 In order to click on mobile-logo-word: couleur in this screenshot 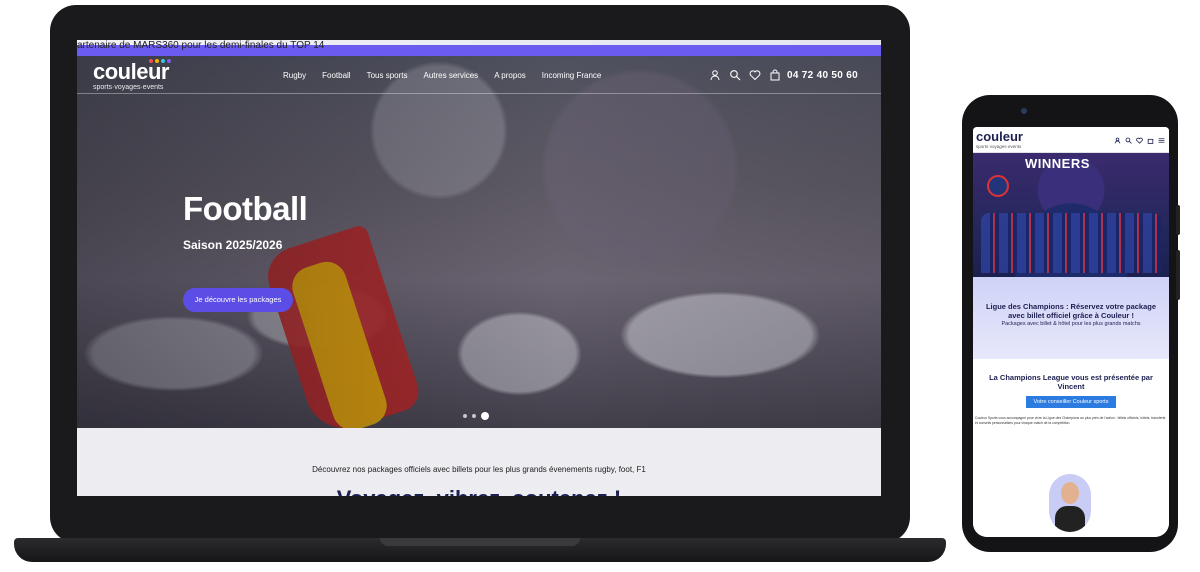, I will do `click(999, 136)`.